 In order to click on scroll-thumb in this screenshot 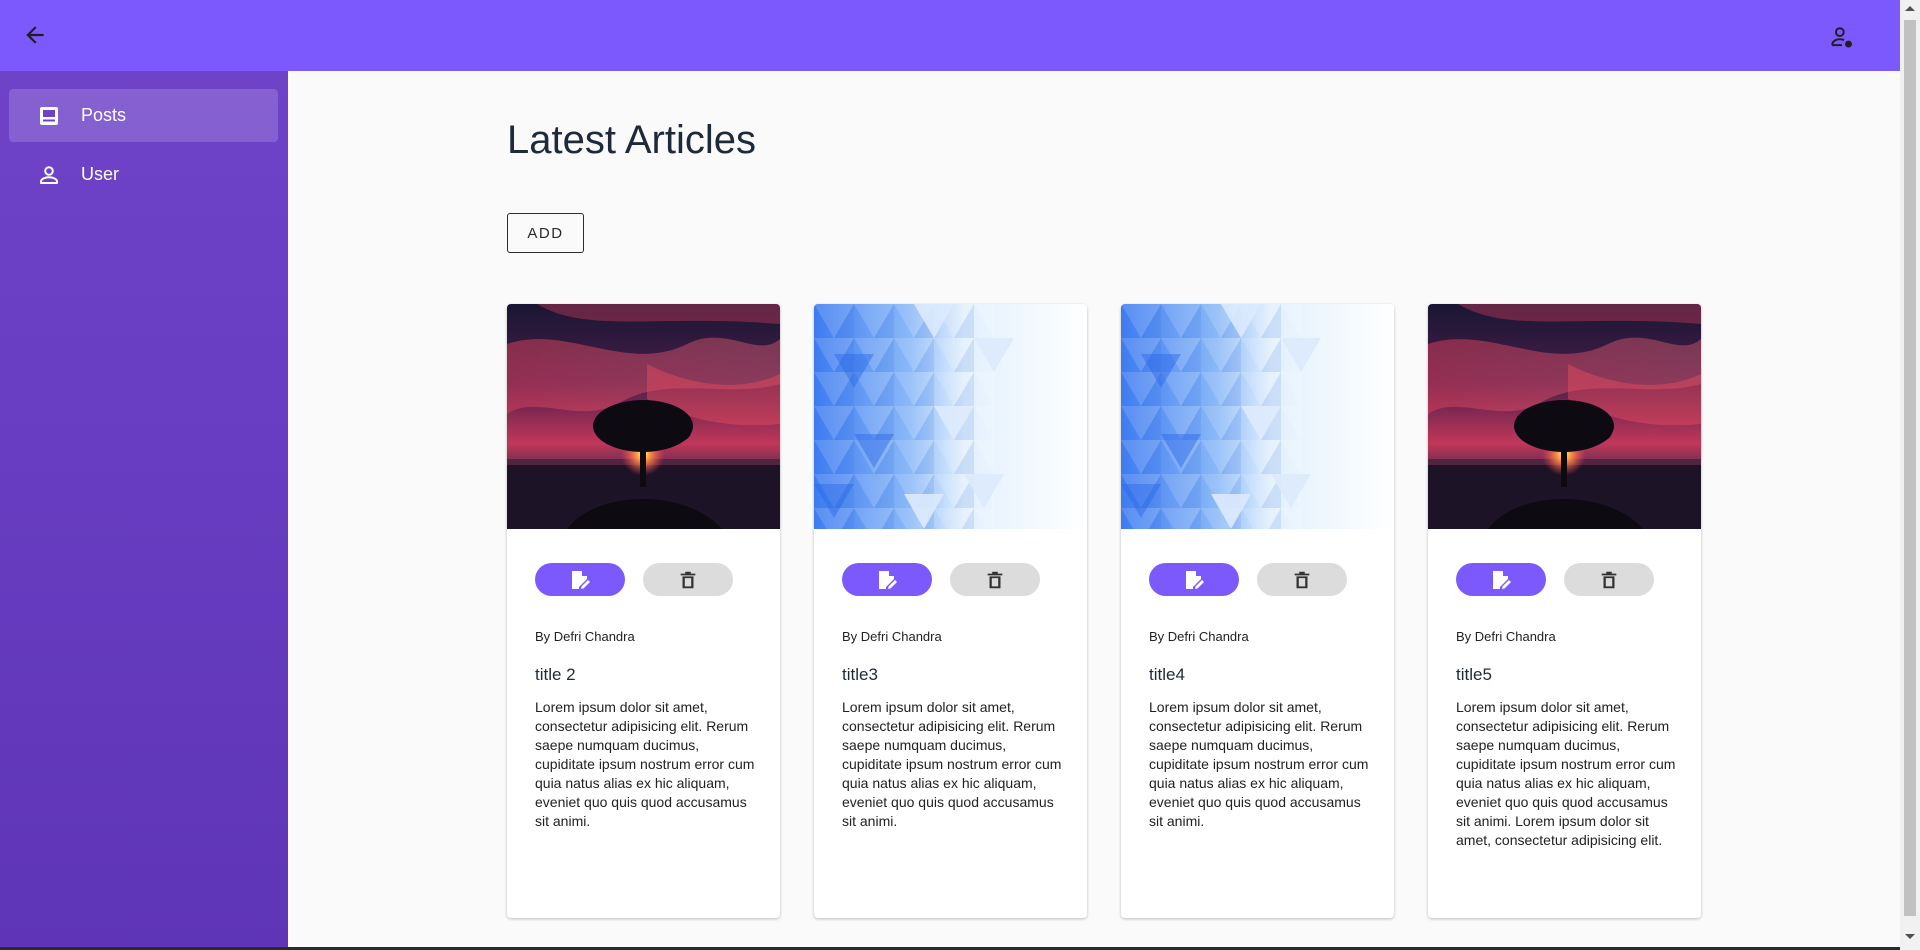, I will do `click(1910, 468)`.